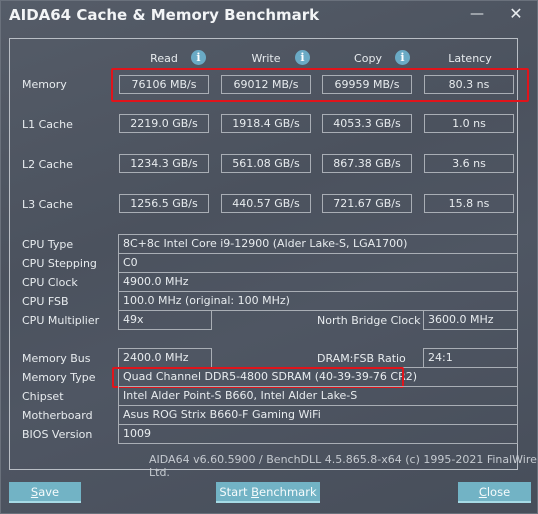  Describe the element at coordinates (288, 492) in the screenshot. I see `start-label-post: enchmark` at that location.